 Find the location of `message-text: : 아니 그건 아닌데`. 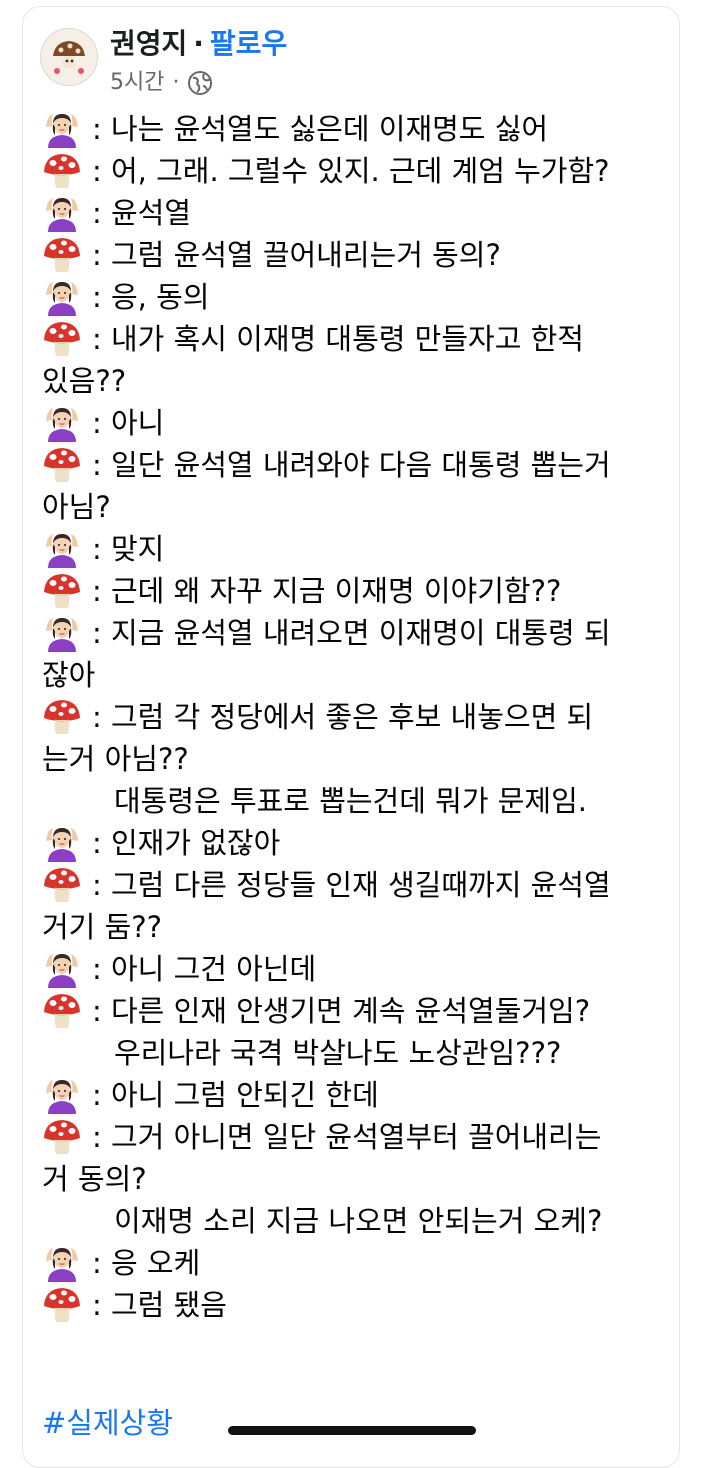

message-text: : 아니 그건 아닌데 is located at coordinates (204, 969).